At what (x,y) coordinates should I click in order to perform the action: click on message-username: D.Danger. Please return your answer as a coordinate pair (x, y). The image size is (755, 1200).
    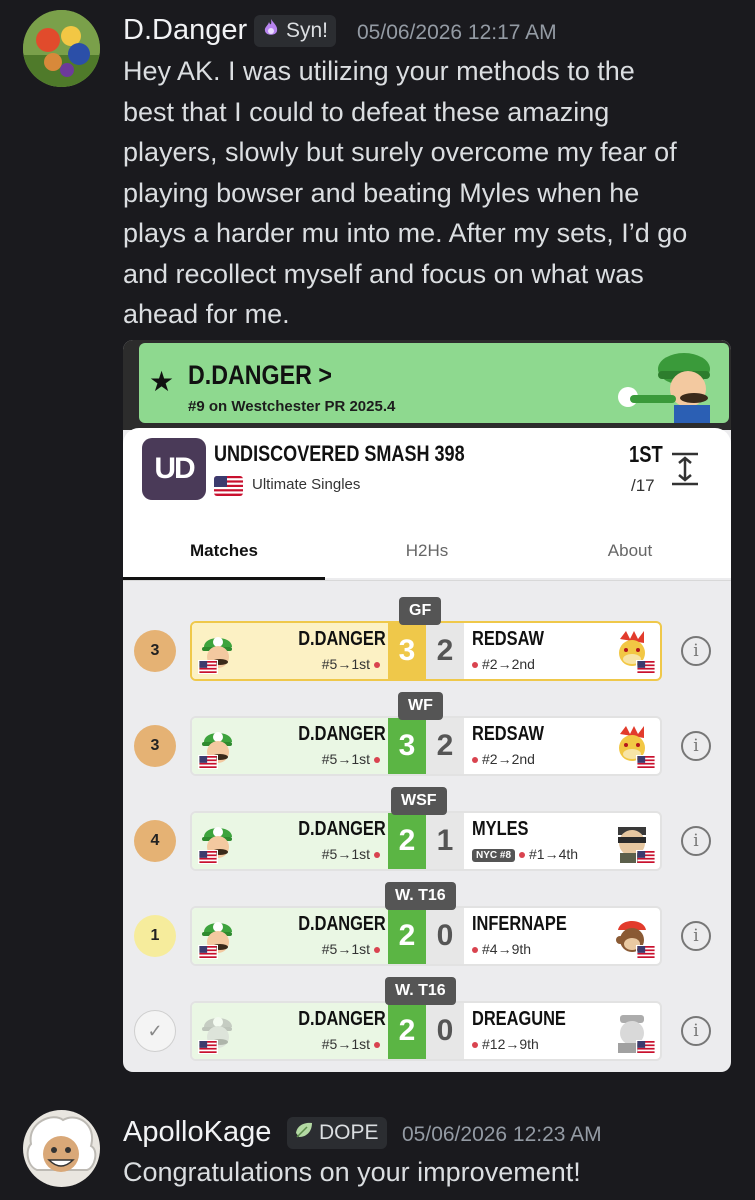
    Looking at the image, I should click on (185, 30).